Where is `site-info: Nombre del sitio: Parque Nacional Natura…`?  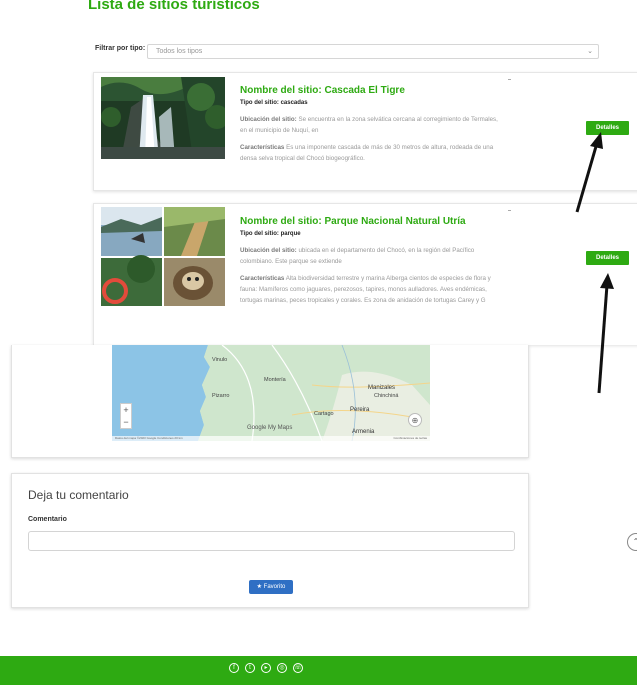
site-info: Nombre del sitio: Parque Nacional Natura… is located at coordinates (372, 260).